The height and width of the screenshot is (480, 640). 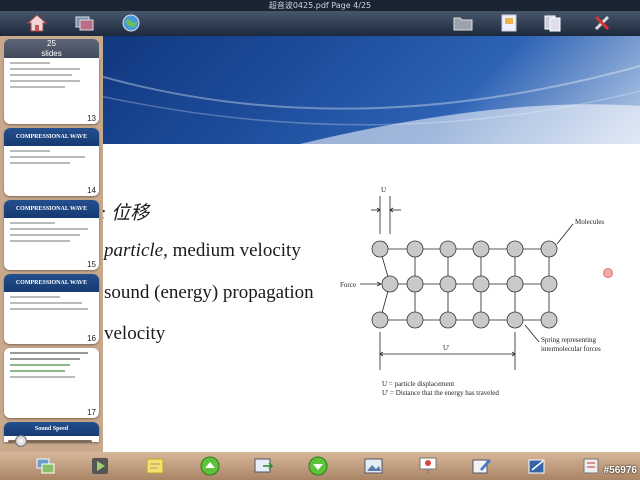 What do you see at coordinates (509, 23) in the screenshot?
I see `bookmark-icon` at bounding box center [509, 23].